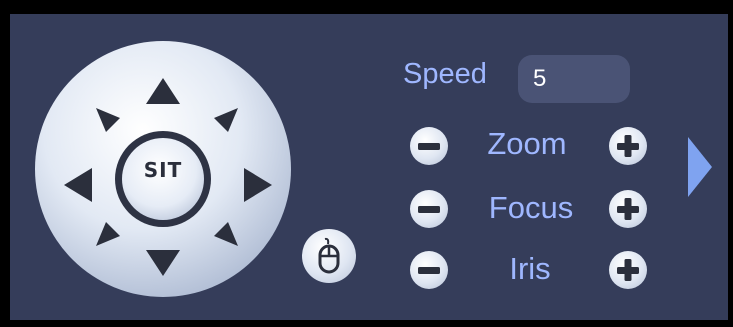 The width and height of the screenshot is (733, 327). I want to click on iris-plus-button, so click(628, 270).